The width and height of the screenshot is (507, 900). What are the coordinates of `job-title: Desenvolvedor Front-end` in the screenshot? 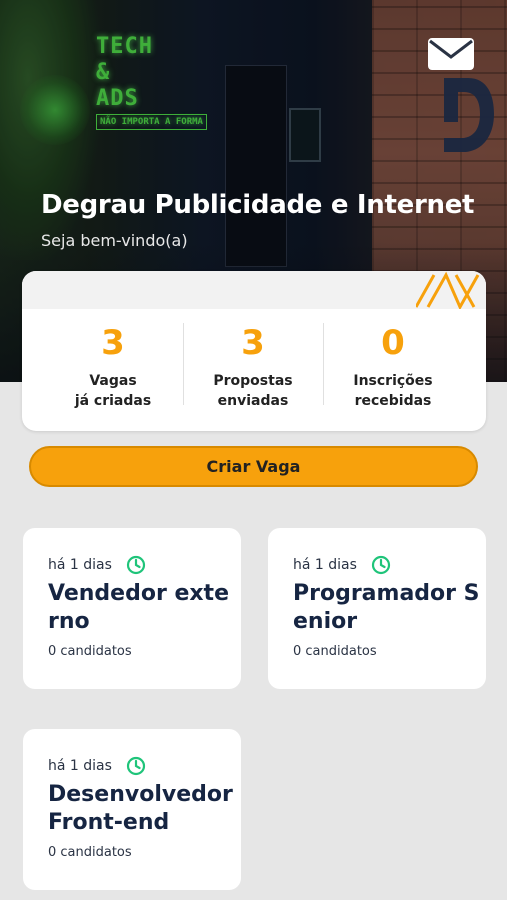 It's located at (140, 808).